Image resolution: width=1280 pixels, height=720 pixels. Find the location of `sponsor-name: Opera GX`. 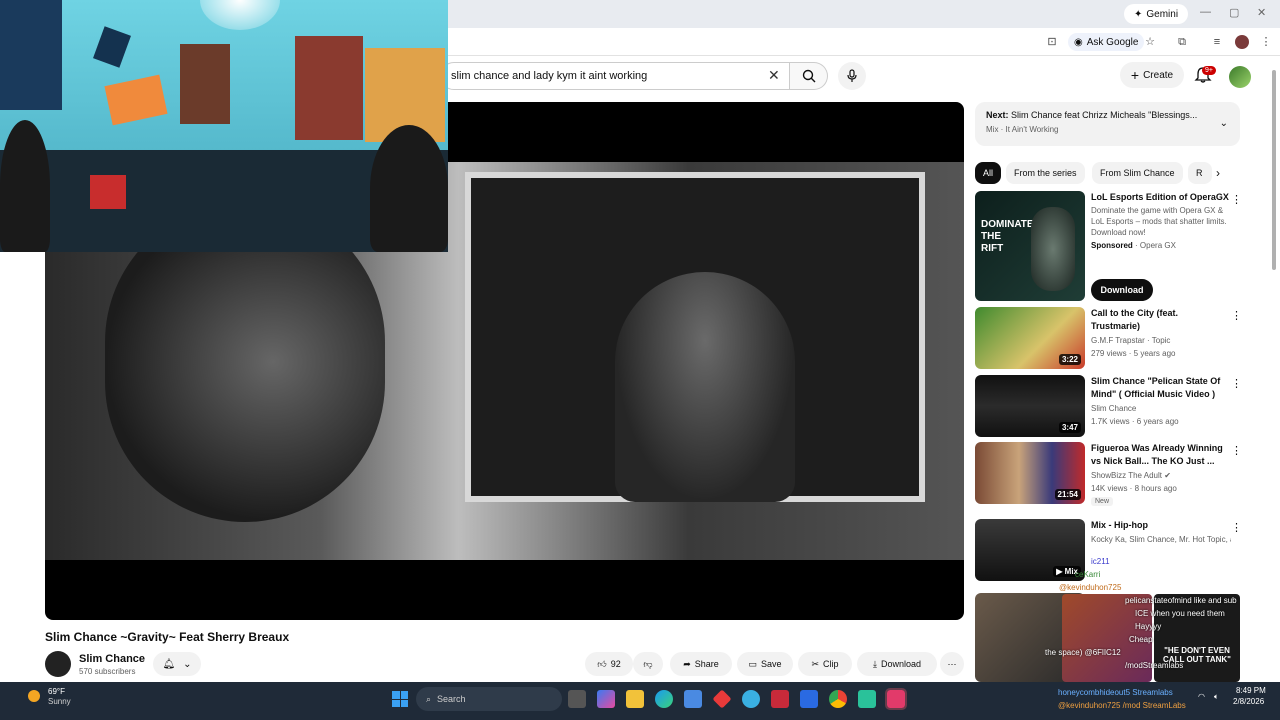

sponsor-name: Opera GX is located at coordinates (1157, 245).